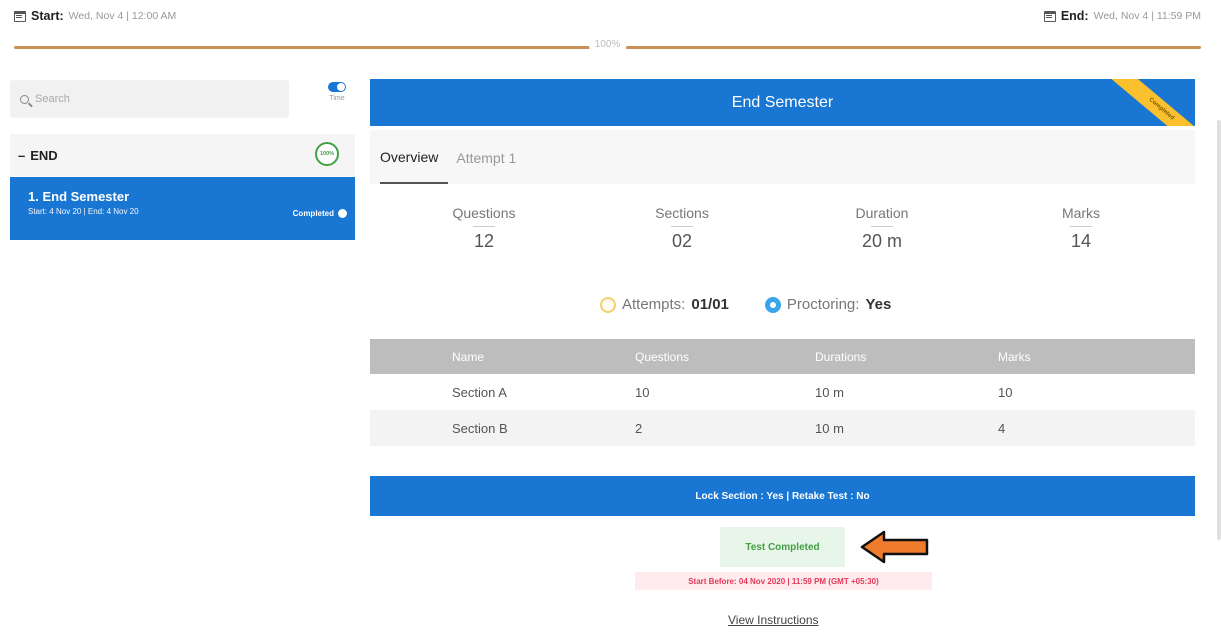  I want to click on status-dot-icon, so click(342, 213).